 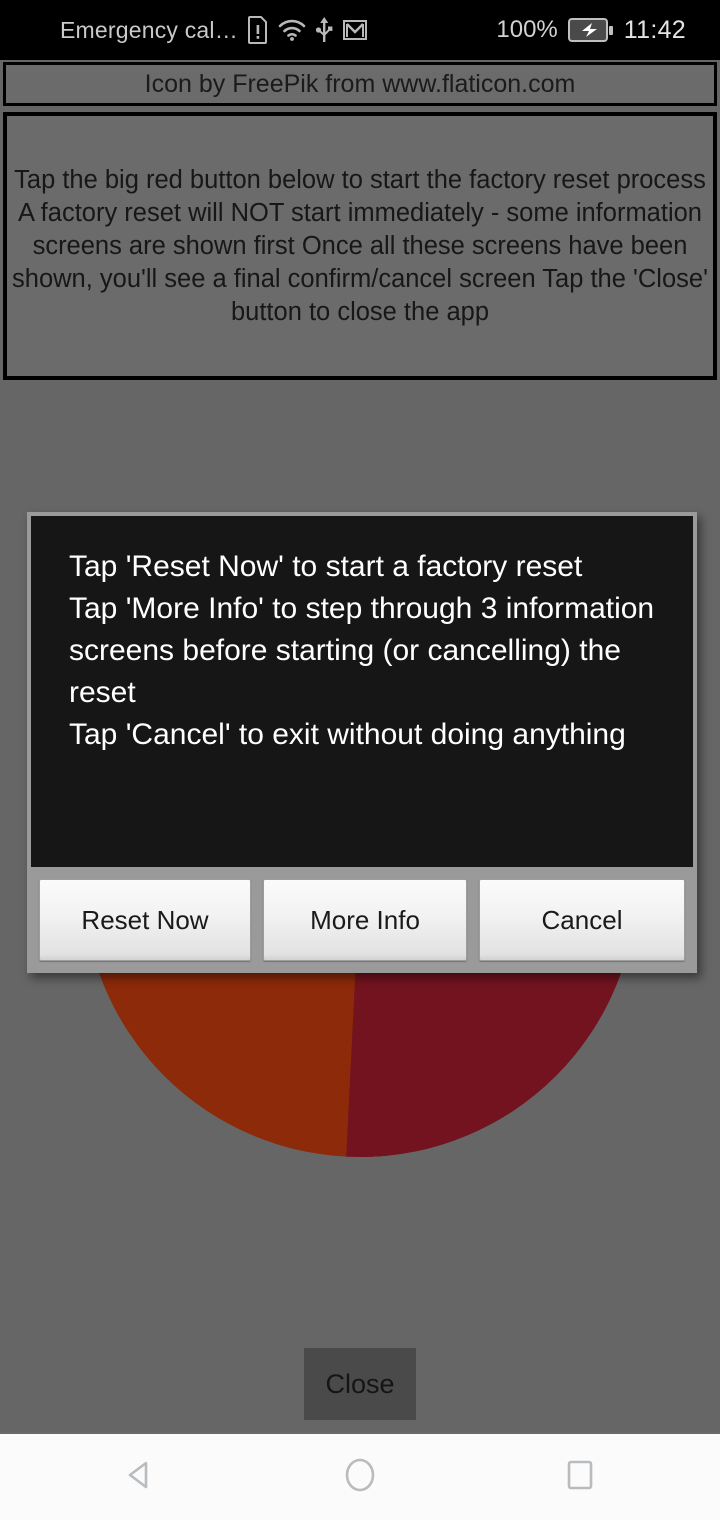 I want to click on battery-charging-icon, so click(x=590, y=30).